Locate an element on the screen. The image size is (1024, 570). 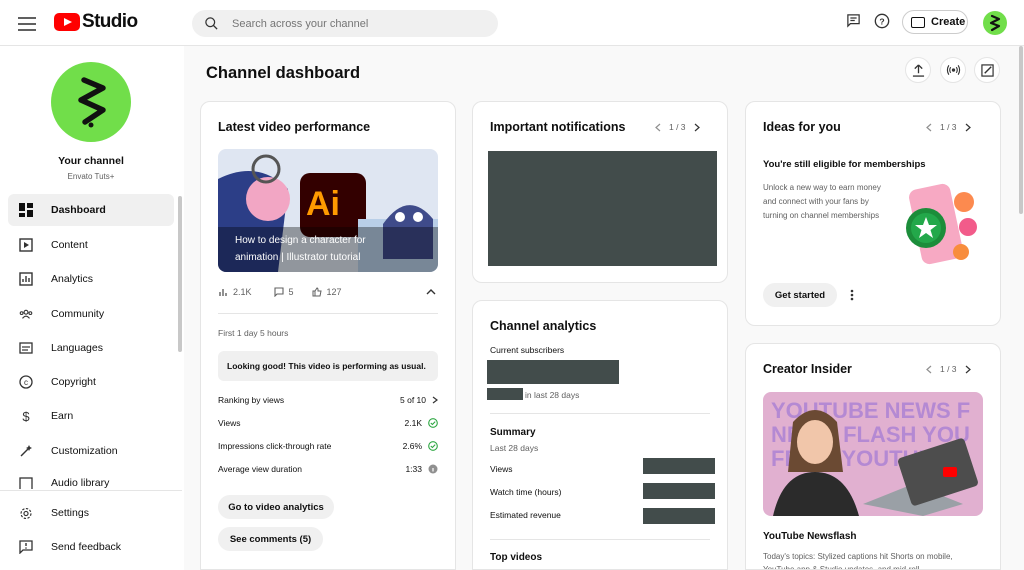
create-button: Create is located at coordinates (935, 22).